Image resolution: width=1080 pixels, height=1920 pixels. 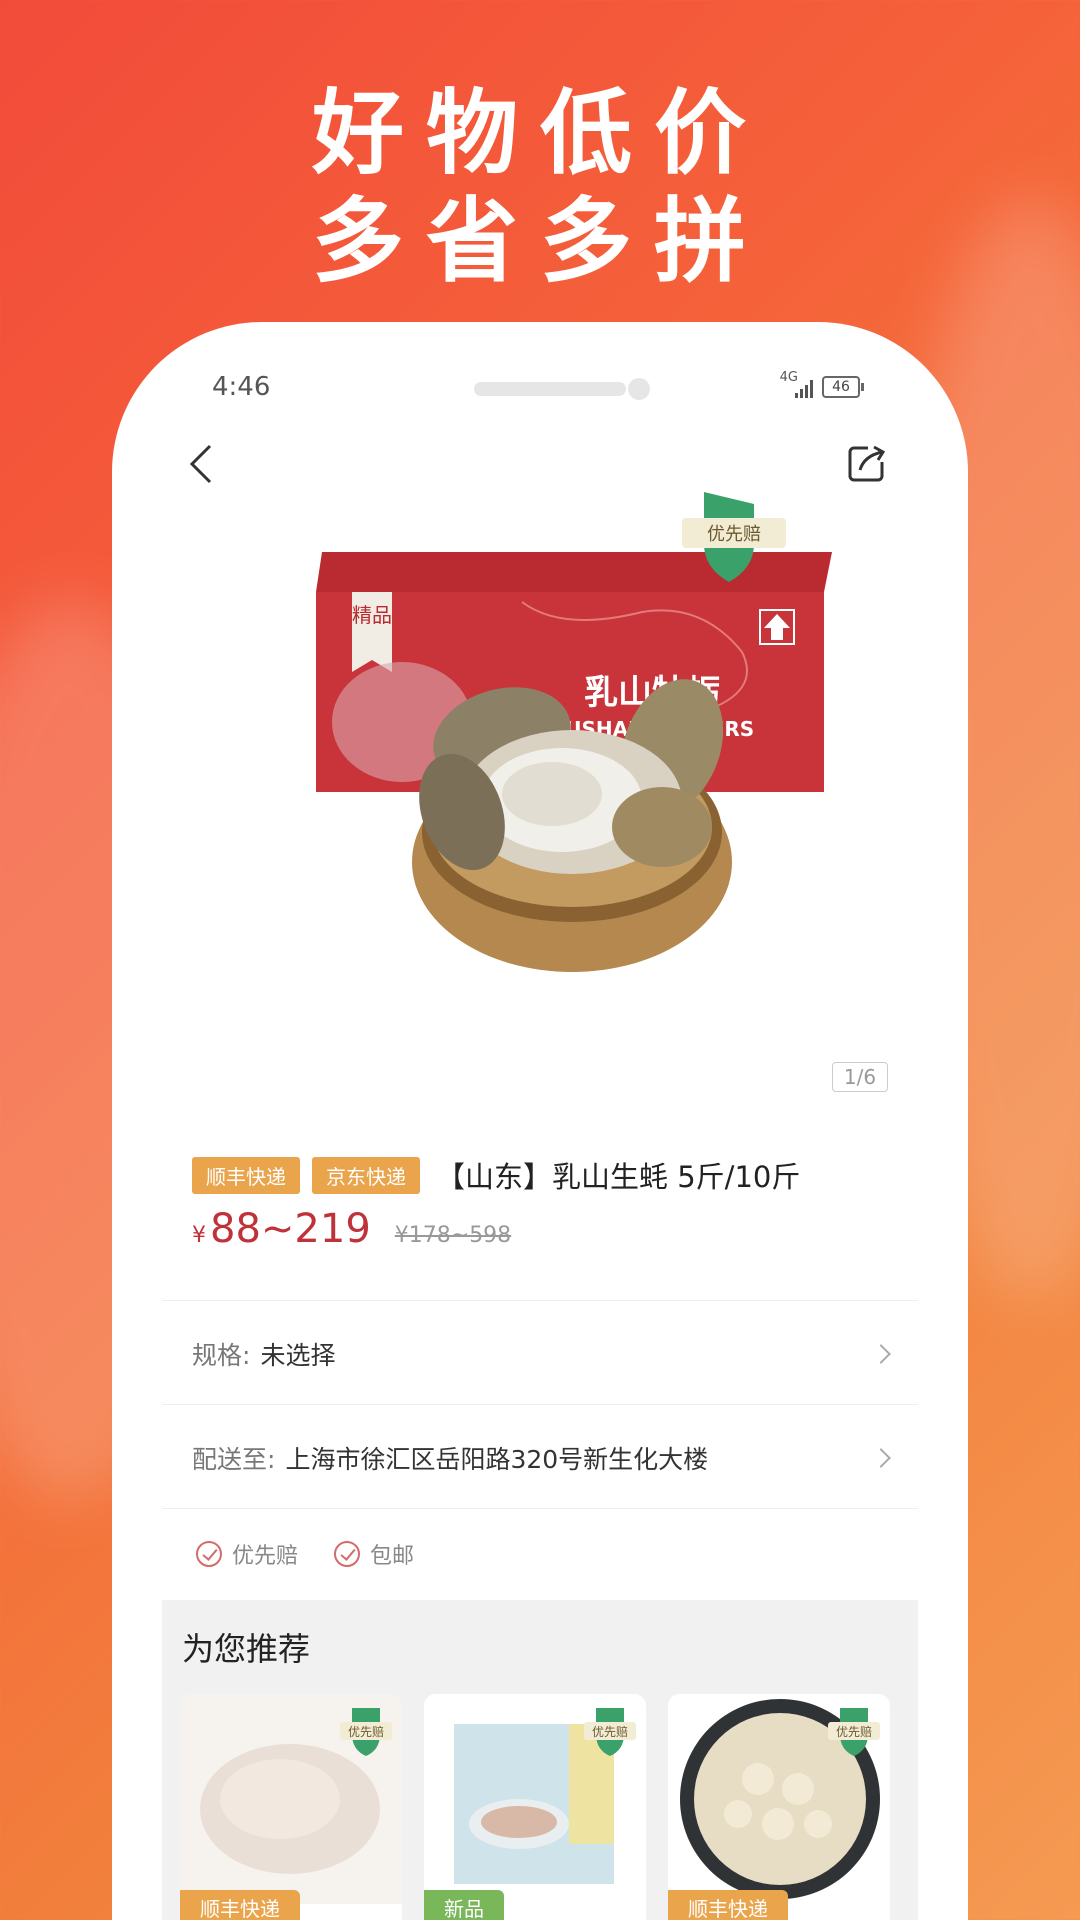 What do you see at coordinates (866, 464) in the screenshot?
I see `share-icon` at bounding box center [866, 464].